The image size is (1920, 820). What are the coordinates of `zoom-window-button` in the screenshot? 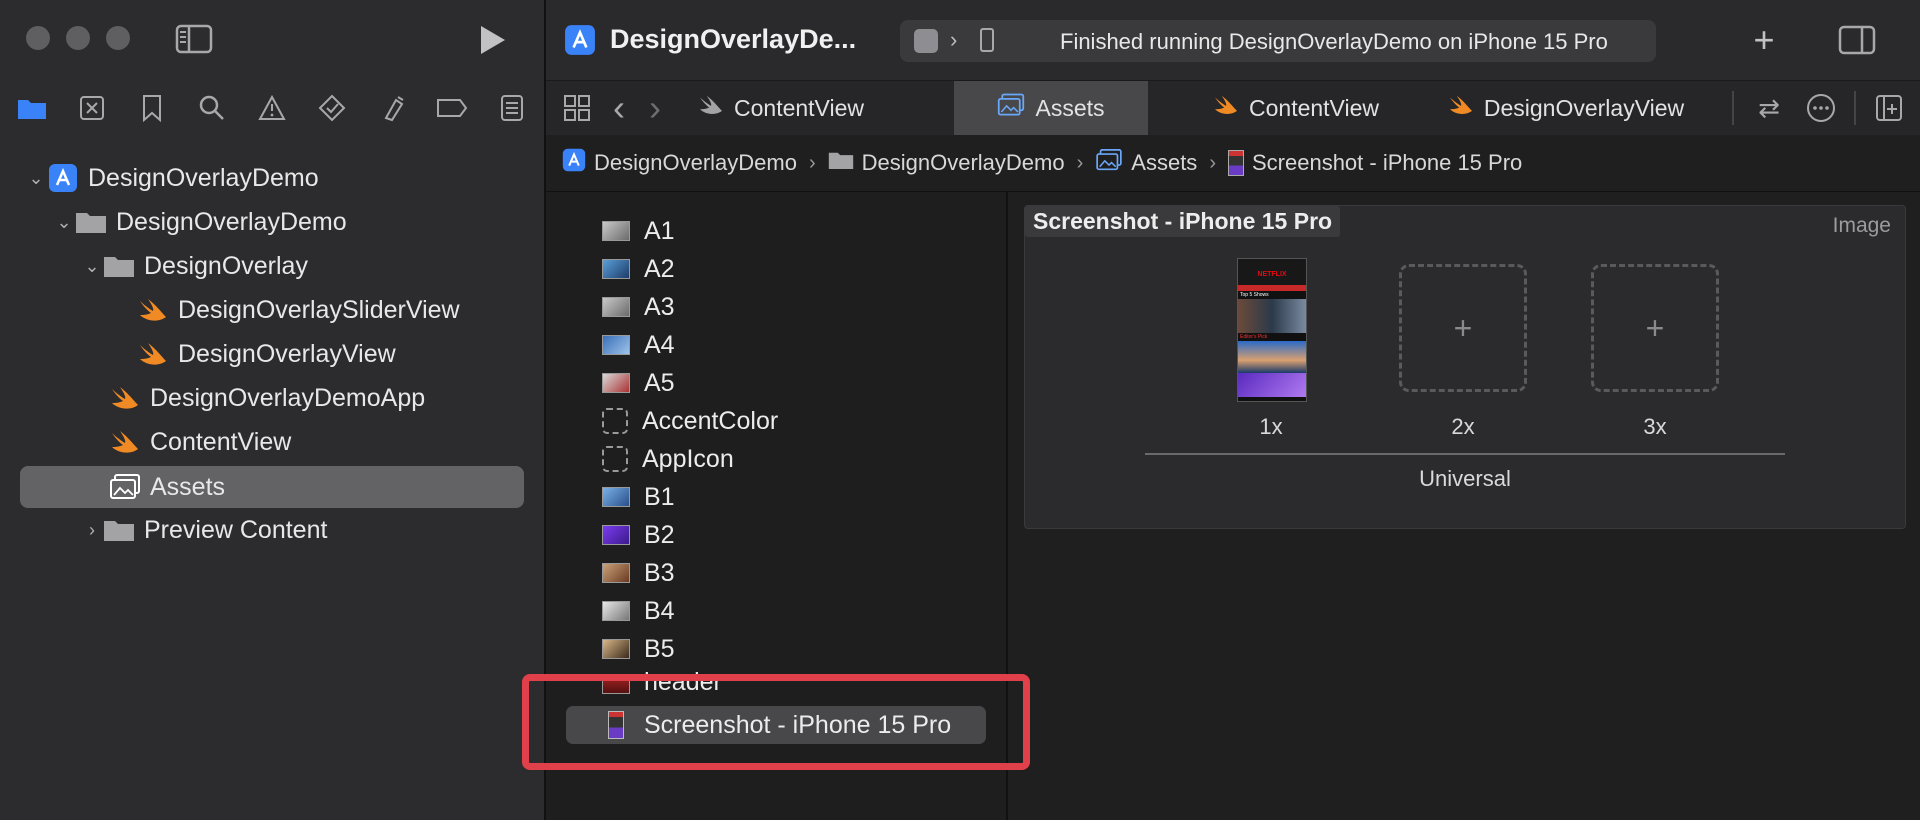 It's located at (118, 38).